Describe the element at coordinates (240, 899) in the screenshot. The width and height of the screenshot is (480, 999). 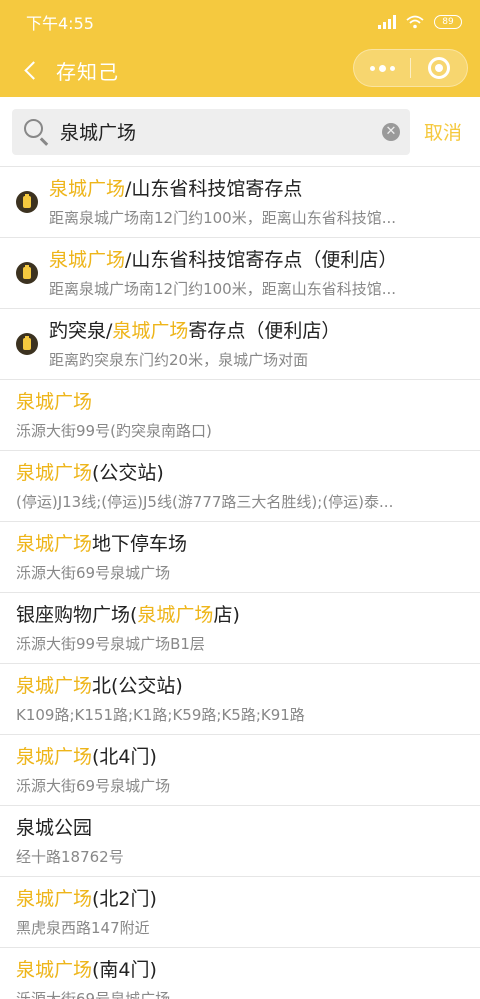
I see `list-item-title: 泉城广场(北2门)` at that location.